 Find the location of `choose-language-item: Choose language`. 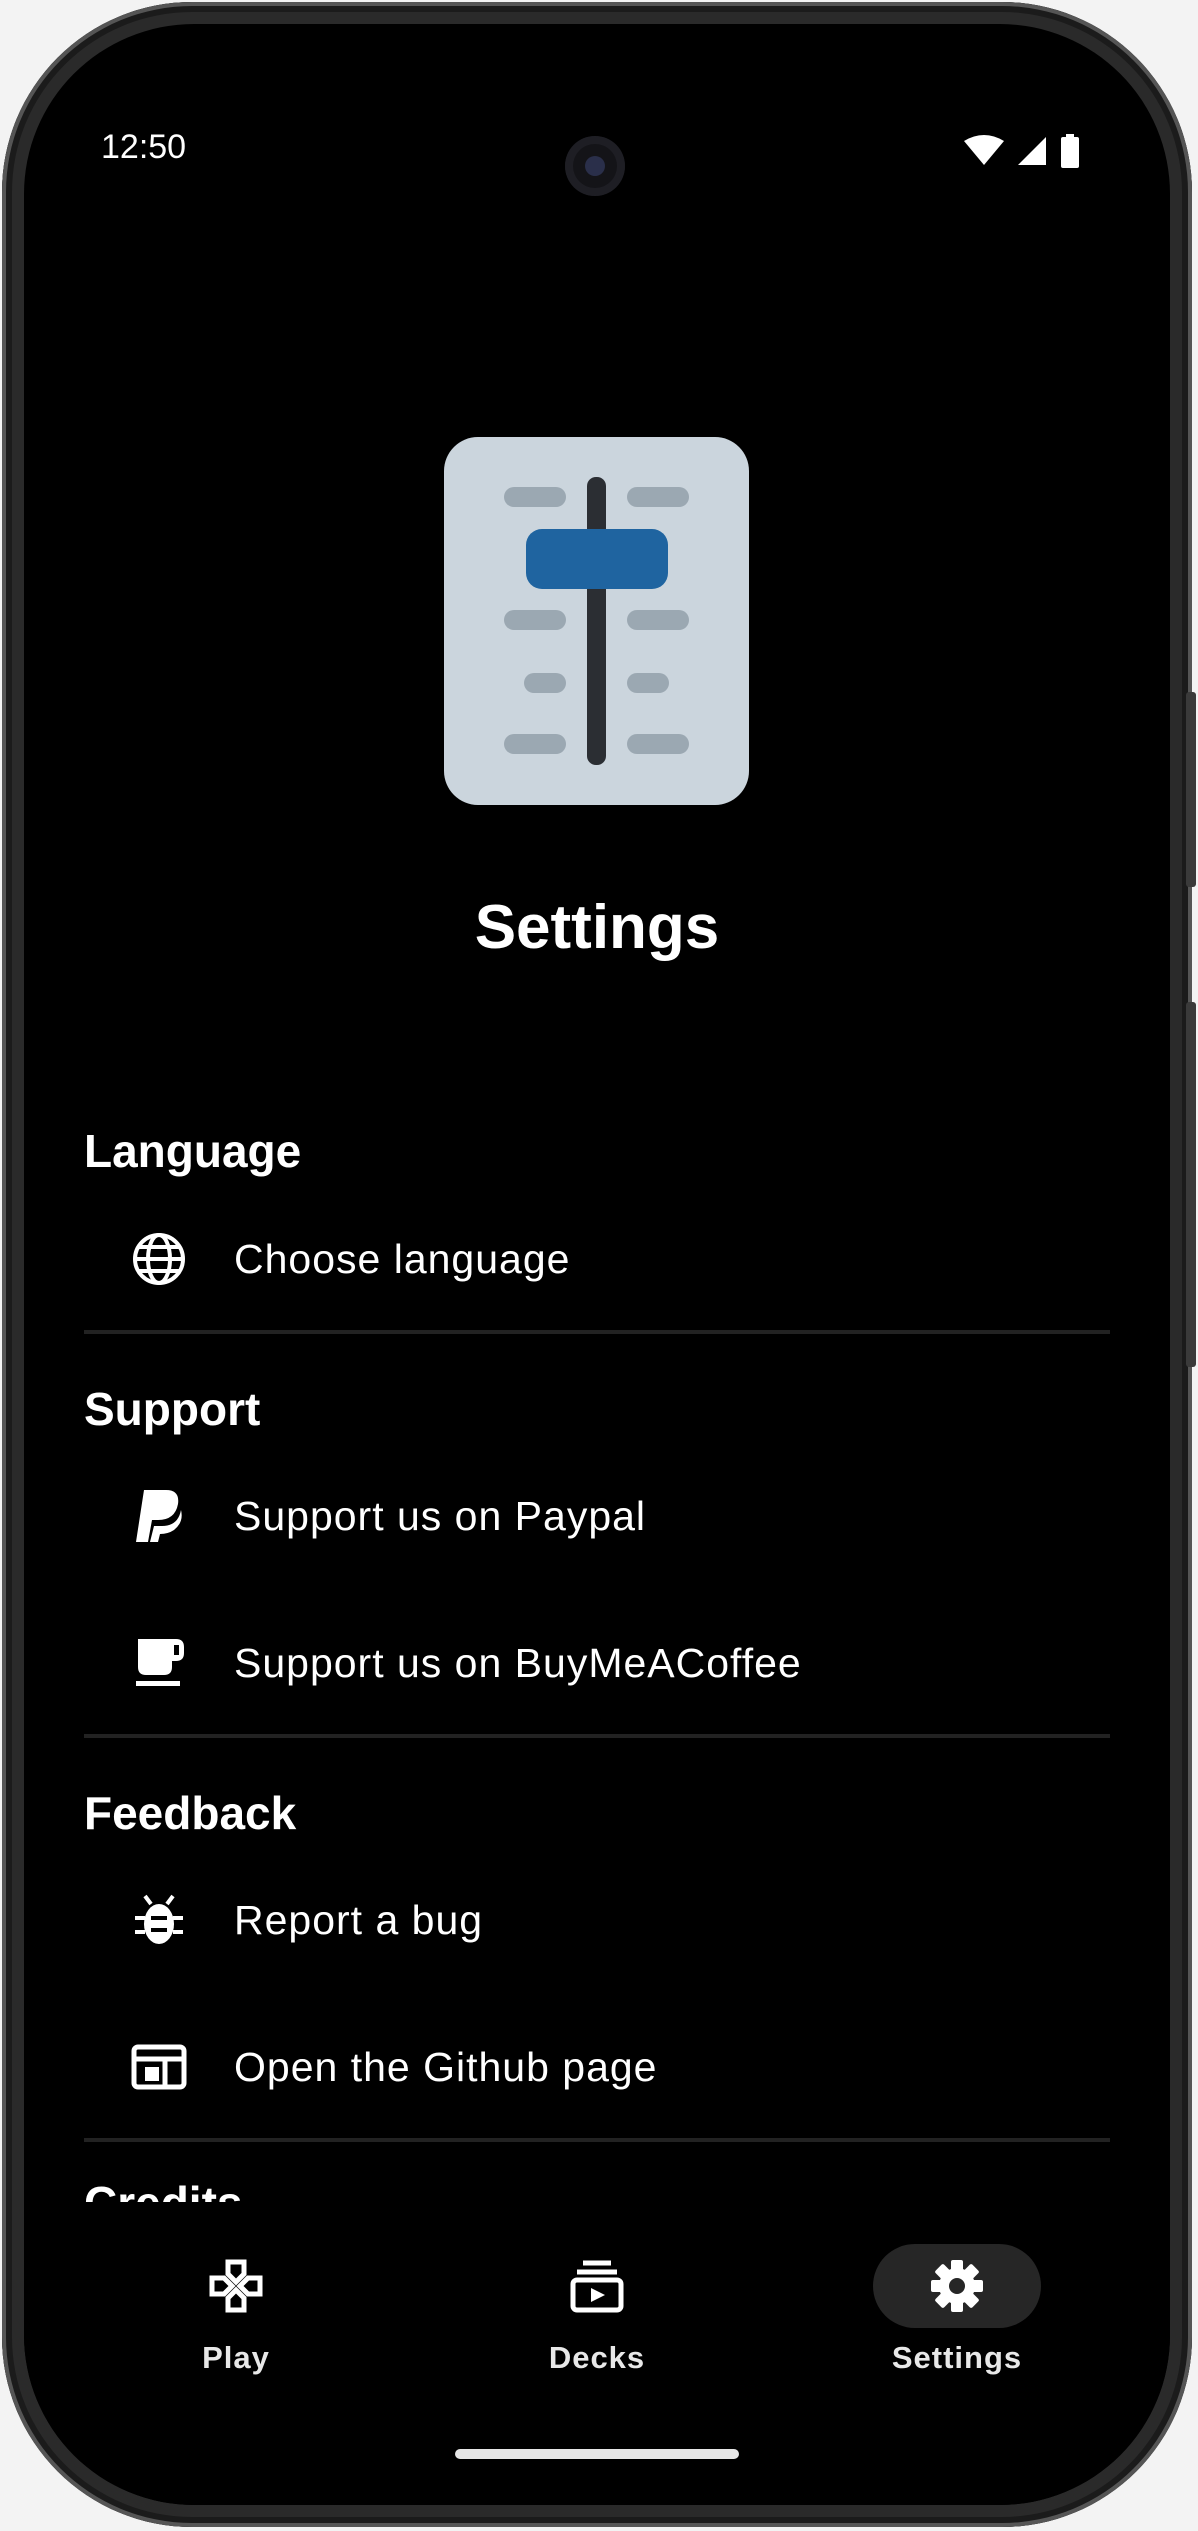

choose-language-item: Choose language is located at coordinates (609, 1259).